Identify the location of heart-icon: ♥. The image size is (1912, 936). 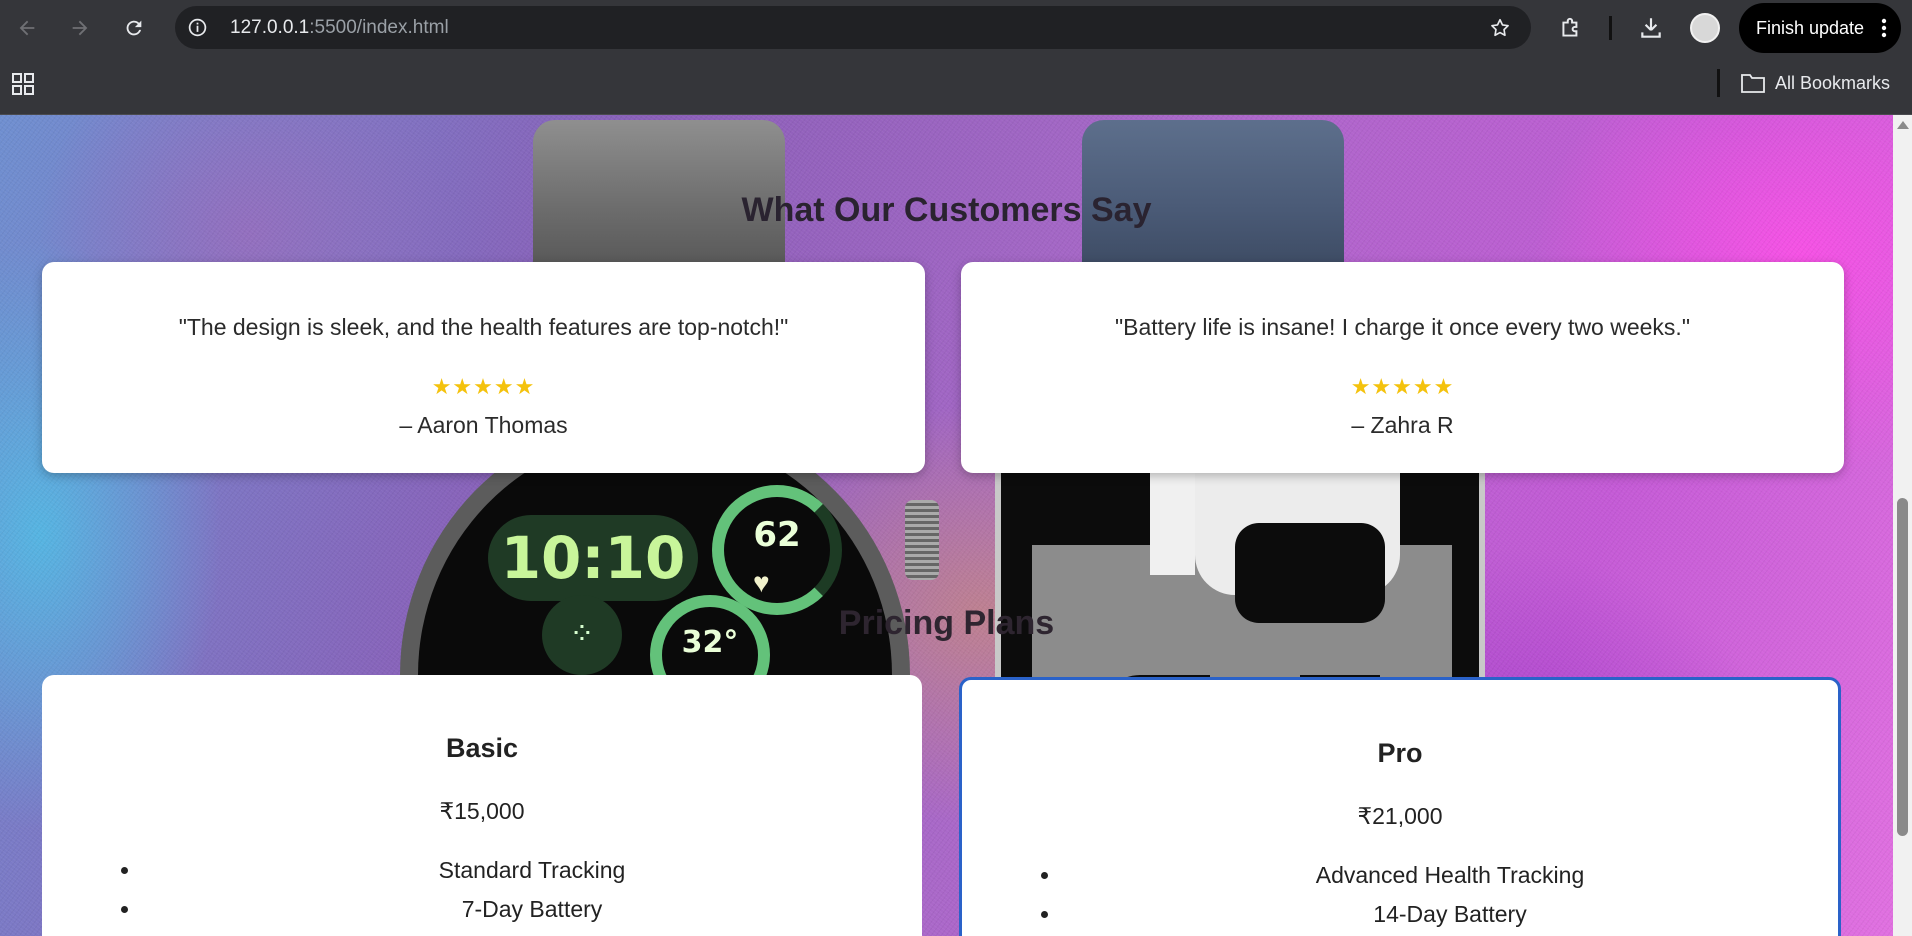
(761, 582).